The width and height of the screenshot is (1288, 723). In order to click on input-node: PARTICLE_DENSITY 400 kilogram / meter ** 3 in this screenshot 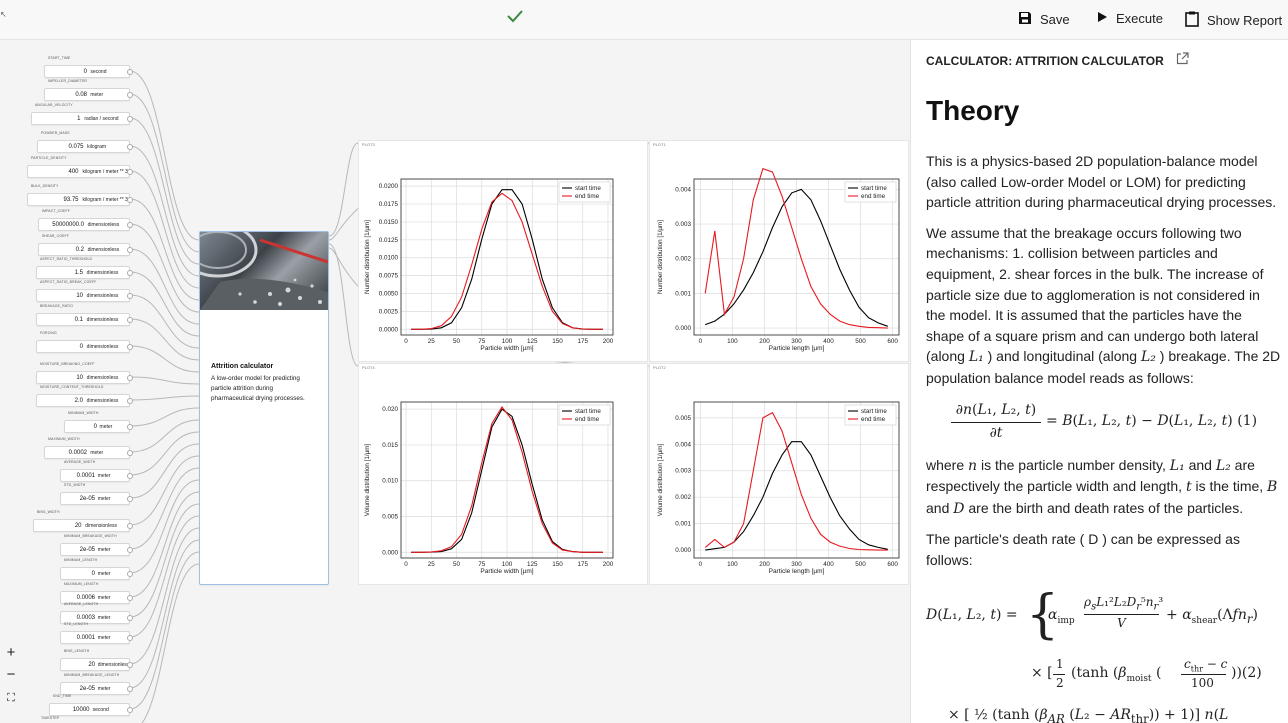, I will do `click(80, 167)`.